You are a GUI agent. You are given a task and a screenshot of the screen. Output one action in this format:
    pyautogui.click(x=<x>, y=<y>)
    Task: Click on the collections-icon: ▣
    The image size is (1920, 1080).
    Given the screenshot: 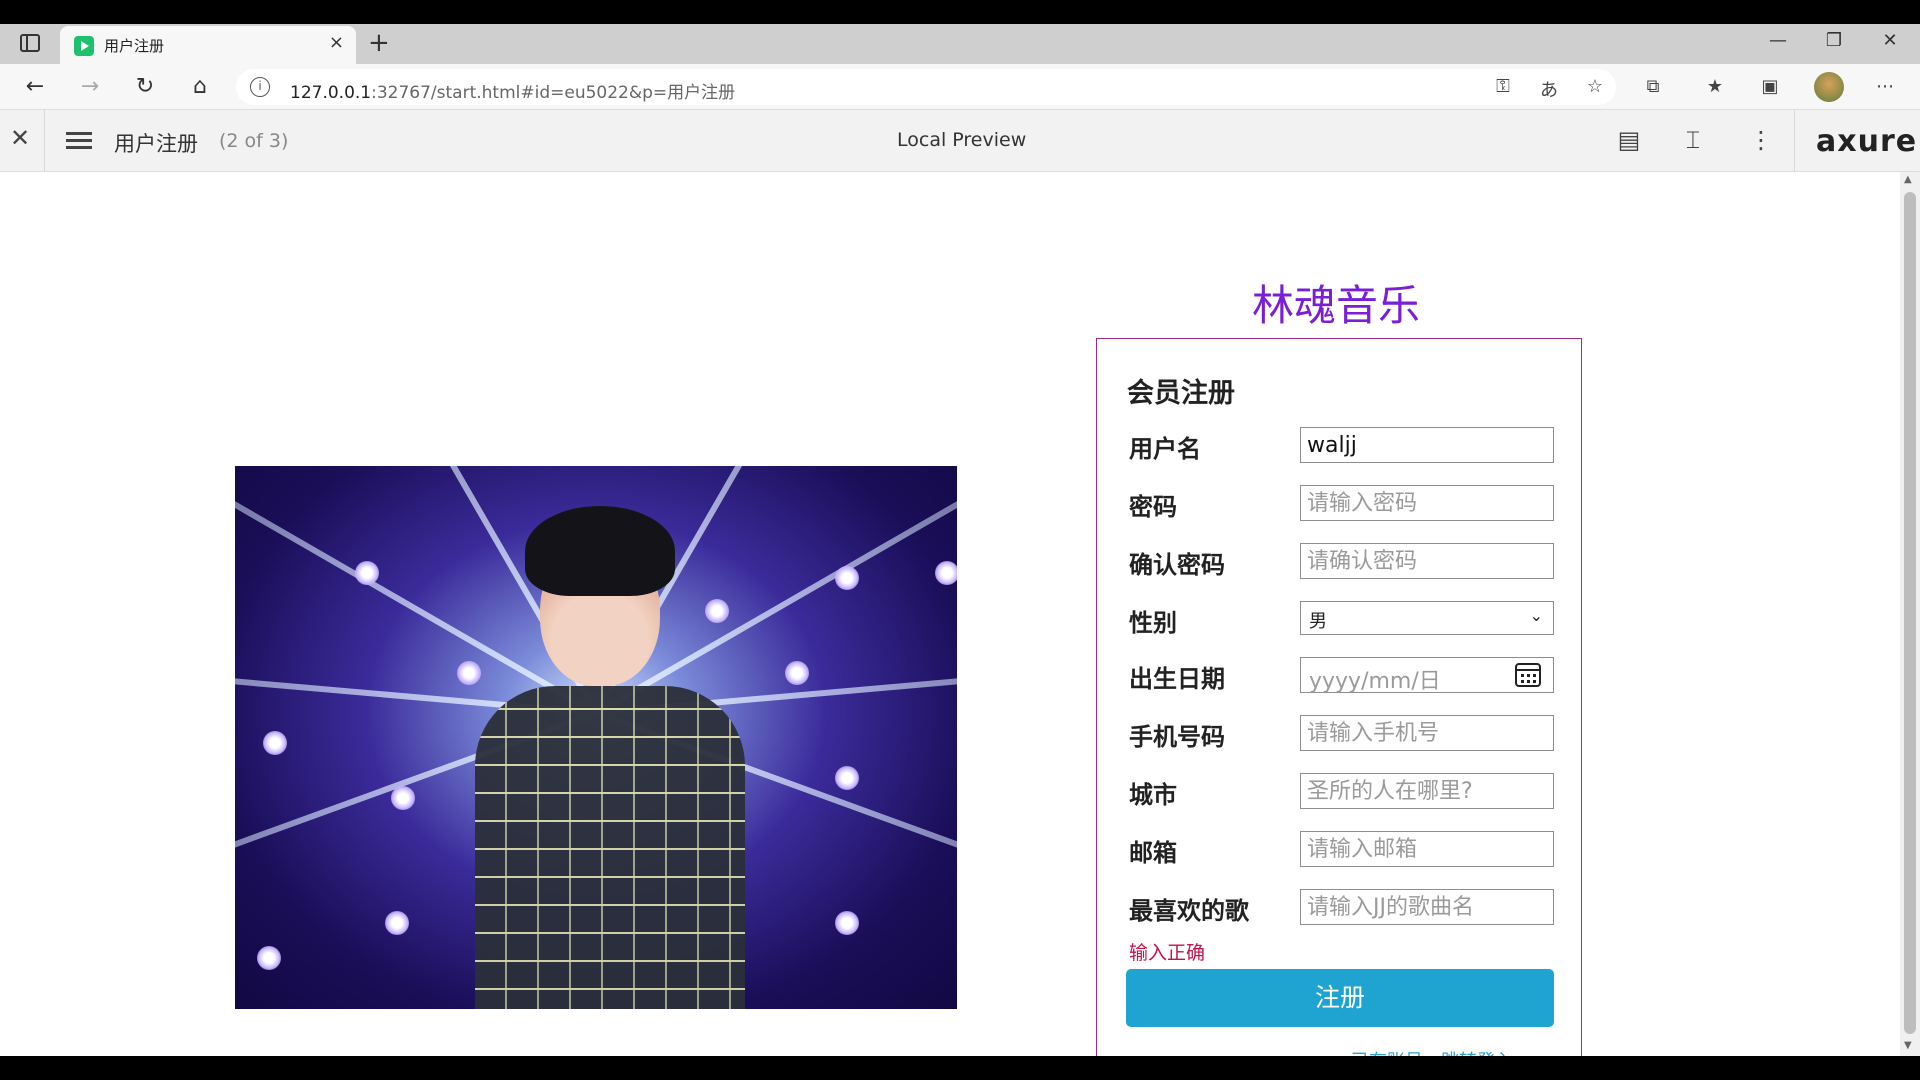 What is the action you would take?
    pyautogui.click(x=1770, y=86)
    